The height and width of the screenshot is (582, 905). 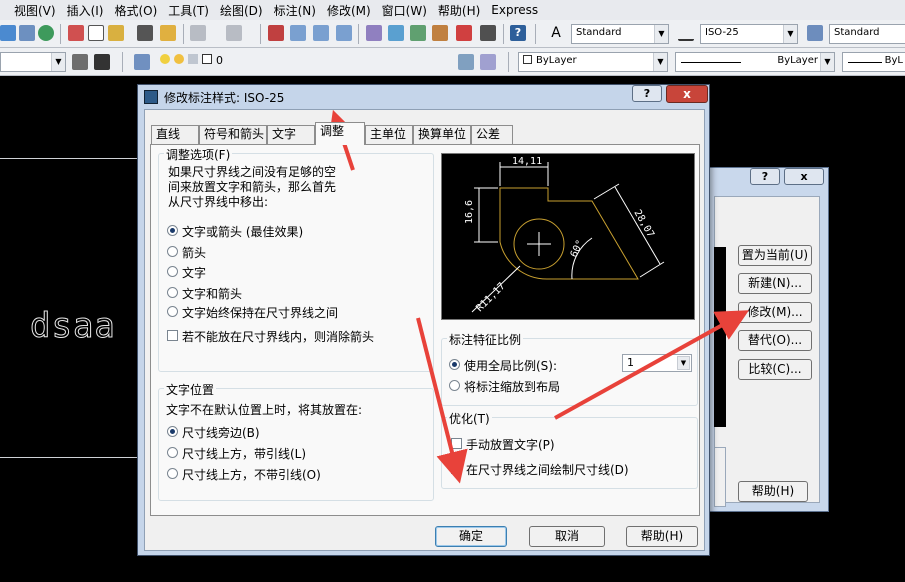 What do you see at coordinates (514, 10) in the screenshot?
I see `menu-express: Express` at bounding box center [514, 10].